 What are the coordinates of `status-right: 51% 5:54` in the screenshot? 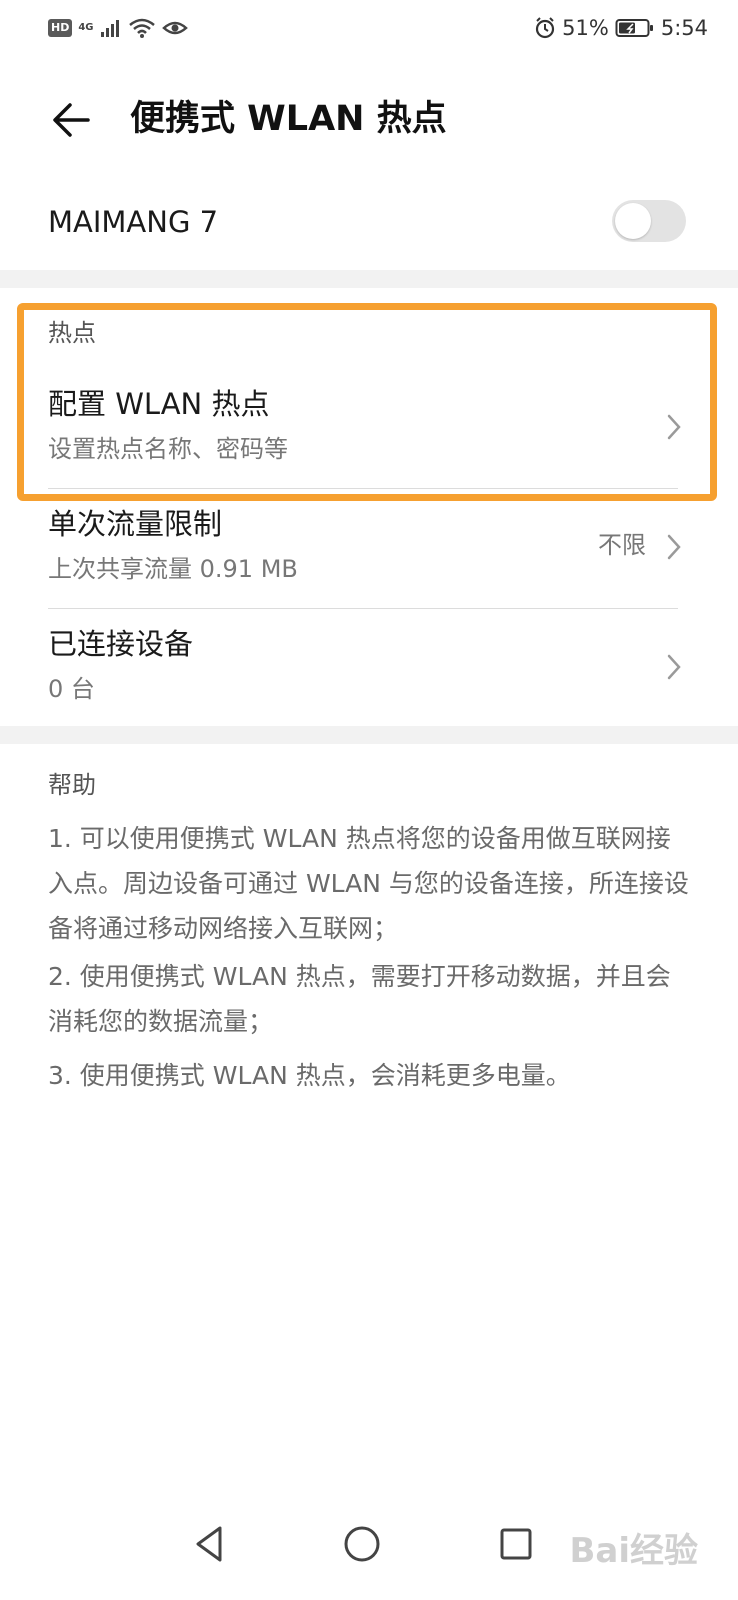 It's located at (621, 28).